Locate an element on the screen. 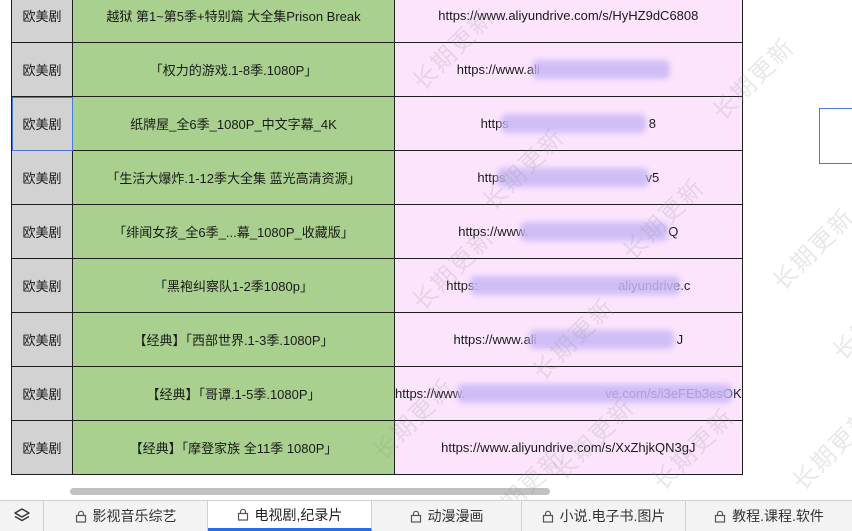 The image size is (852, 531). link-suffix: 8 is located at coordinates (652, 123).